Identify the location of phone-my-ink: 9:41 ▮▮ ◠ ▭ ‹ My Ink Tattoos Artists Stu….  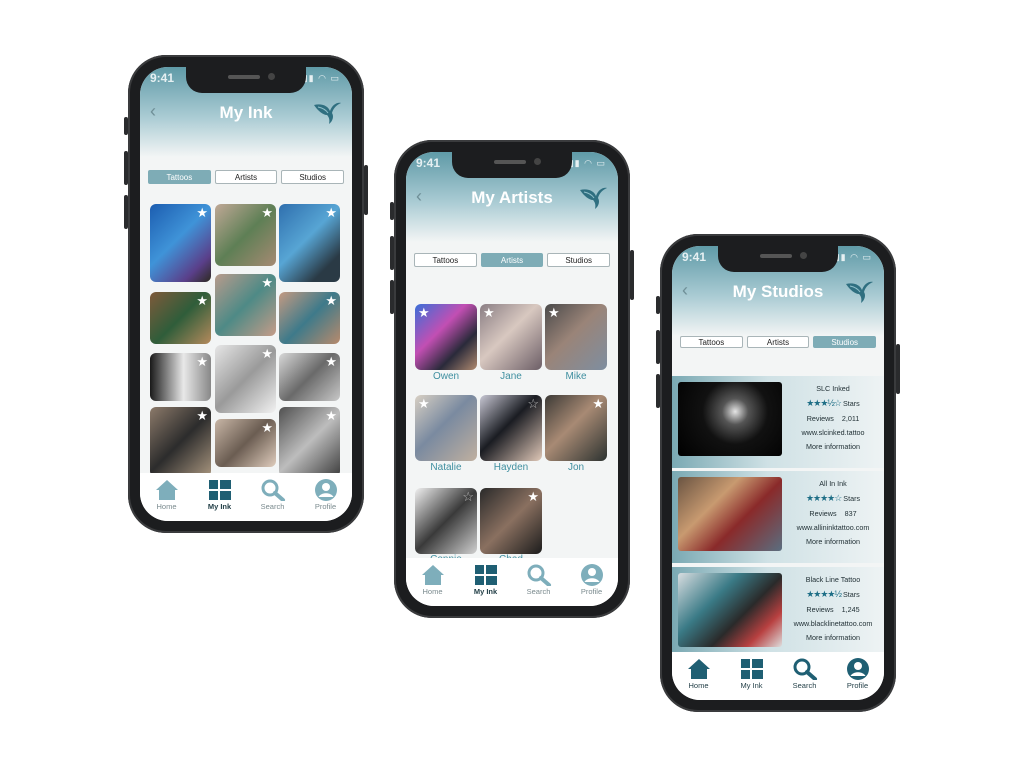
(246, 294).